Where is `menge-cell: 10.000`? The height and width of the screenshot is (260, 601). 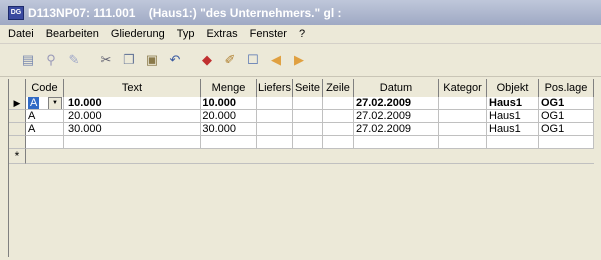
menge-cell: 10.000 is located at coordinates (229, 103).